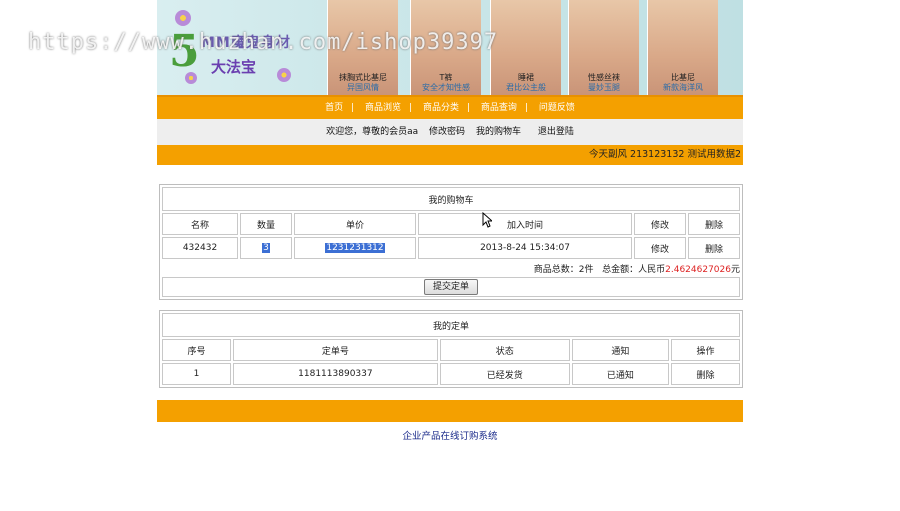 This screenshot has width=900, height=511. I want to click on logo-line2: 大法宝, so click(234, 67).